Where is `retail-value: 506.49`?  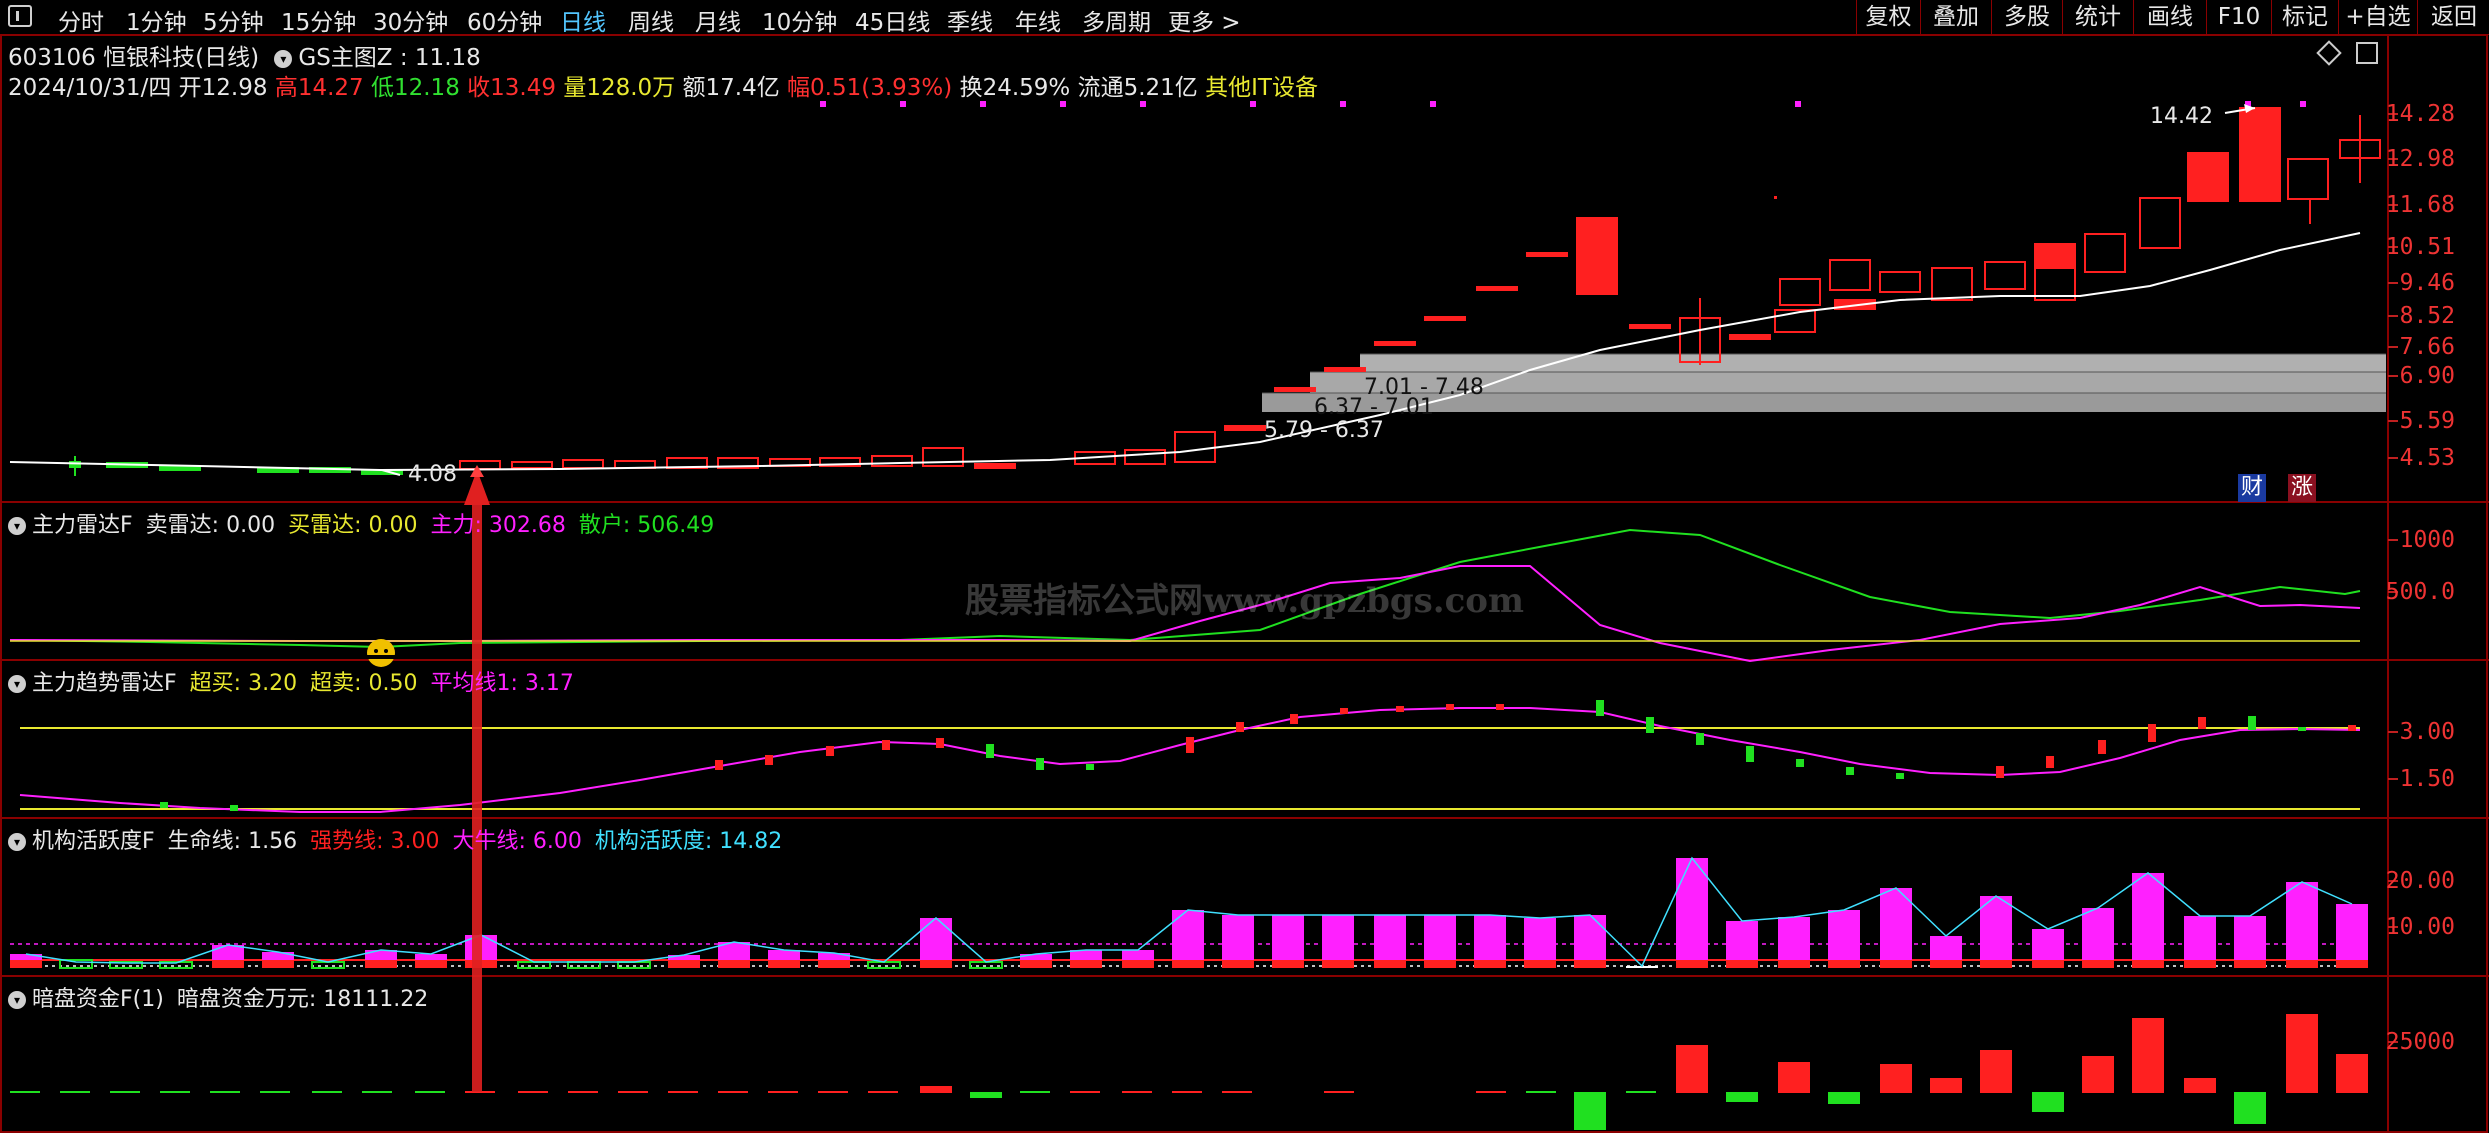
retail-value: 506.49 is located at coordinates (676, 525).